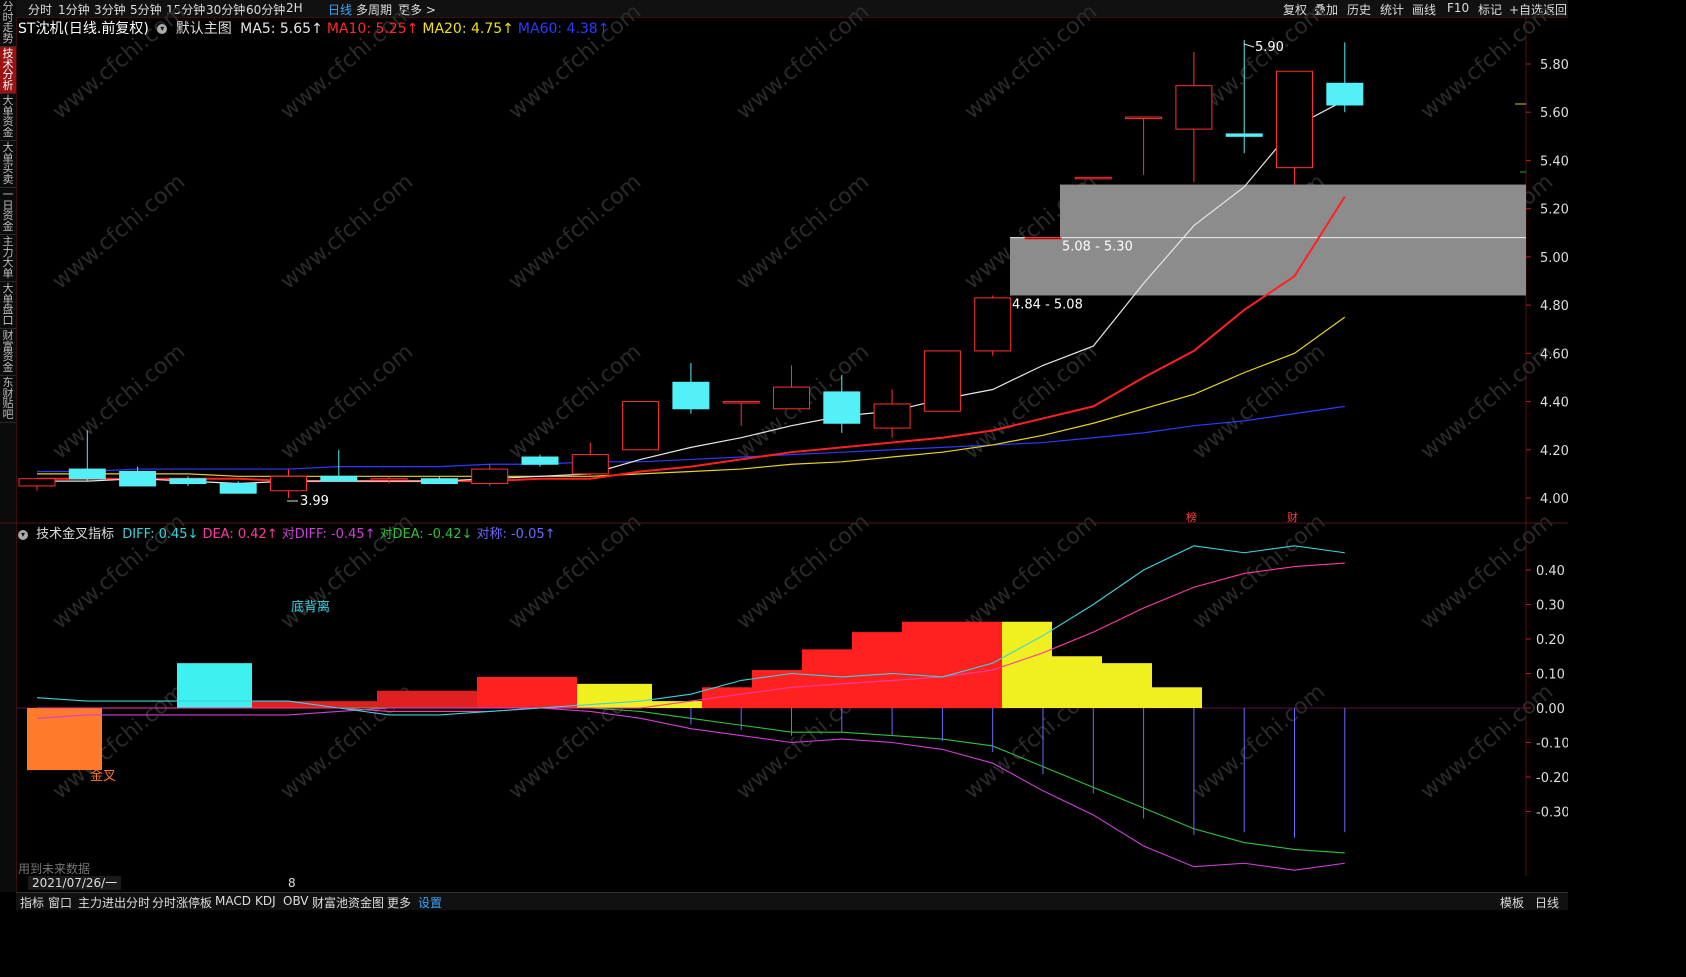 This screenshot has height=977, width=1686. Describe the element at coordinates (1031, 571) in the screenshot. I see `watermark-25: www.cfchi.com` at that location.